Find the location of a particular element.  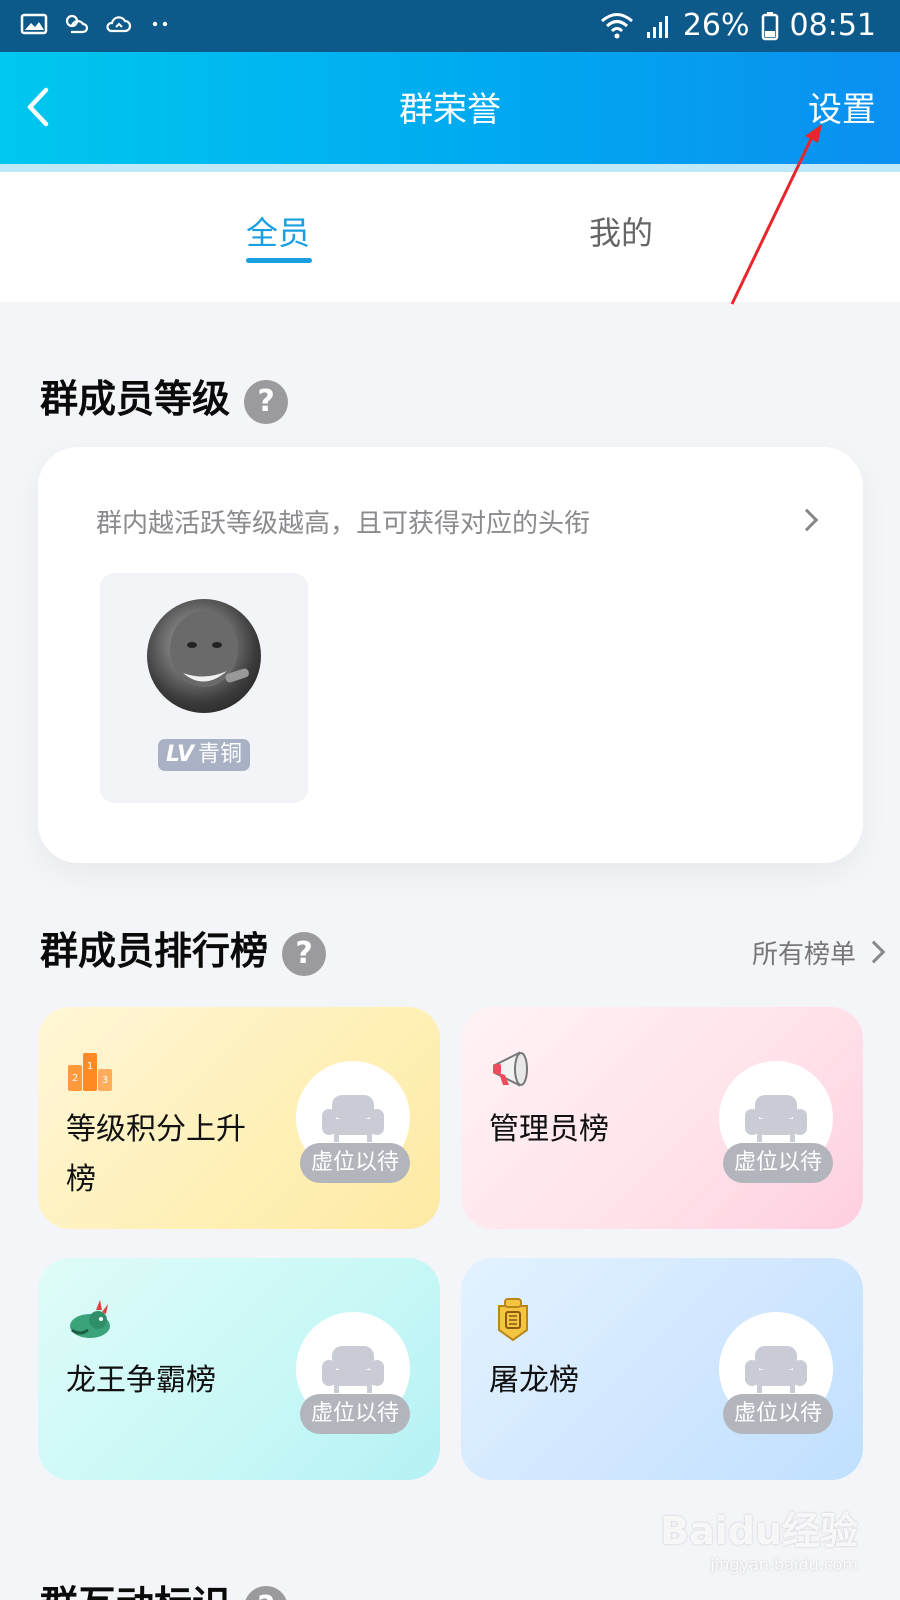

board-name: 屠龙榜 is located at coordinates (534, 1380).